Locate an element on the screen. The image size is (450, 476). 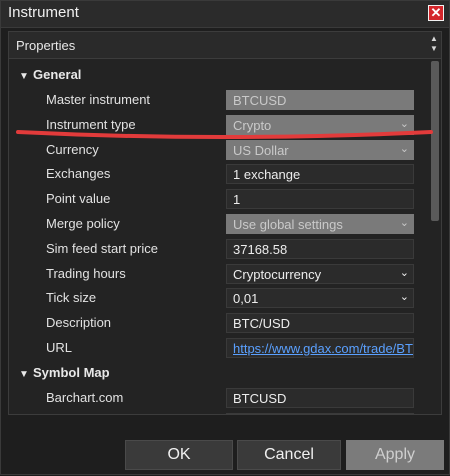
apply-button: Apply is located at coordinates (395, 455).